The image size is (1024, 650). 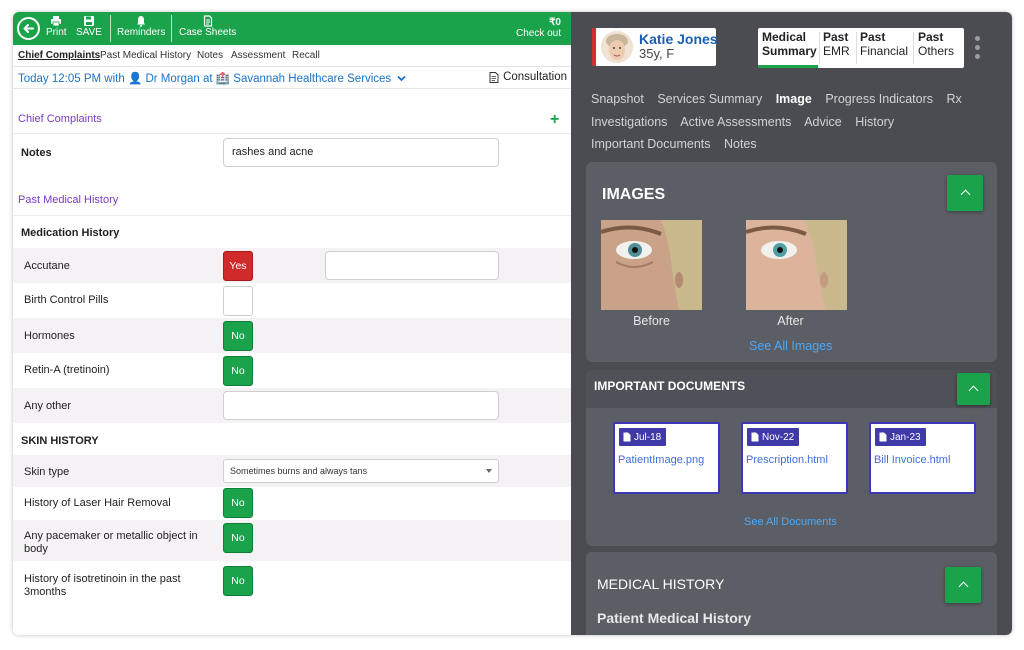 I want to click on images-collapse-button, so click(x=965, y=193).